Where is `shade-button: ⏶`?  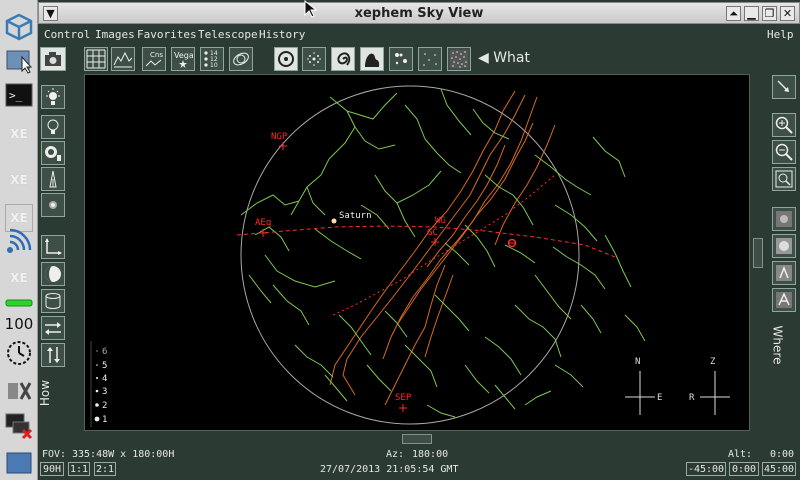
shade-button: ⏶ is located at coordinates (733, 13).